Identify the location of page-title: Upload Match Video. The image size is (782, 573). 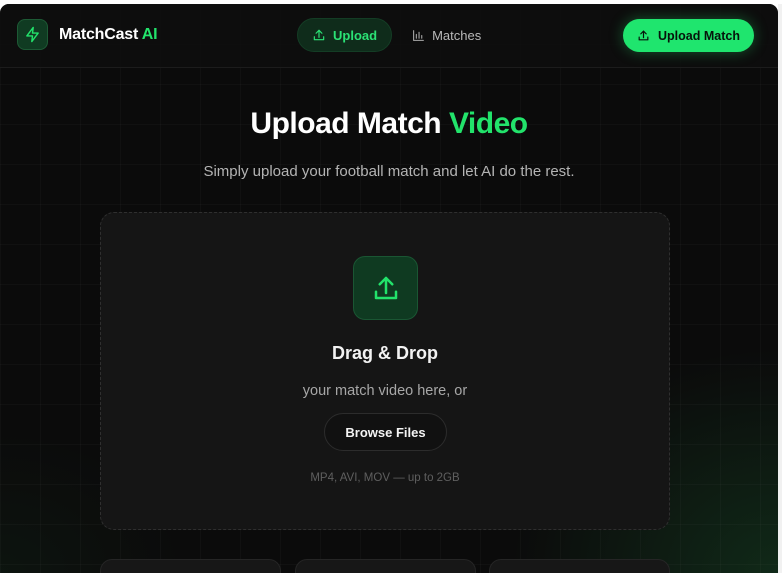
(389, 124).